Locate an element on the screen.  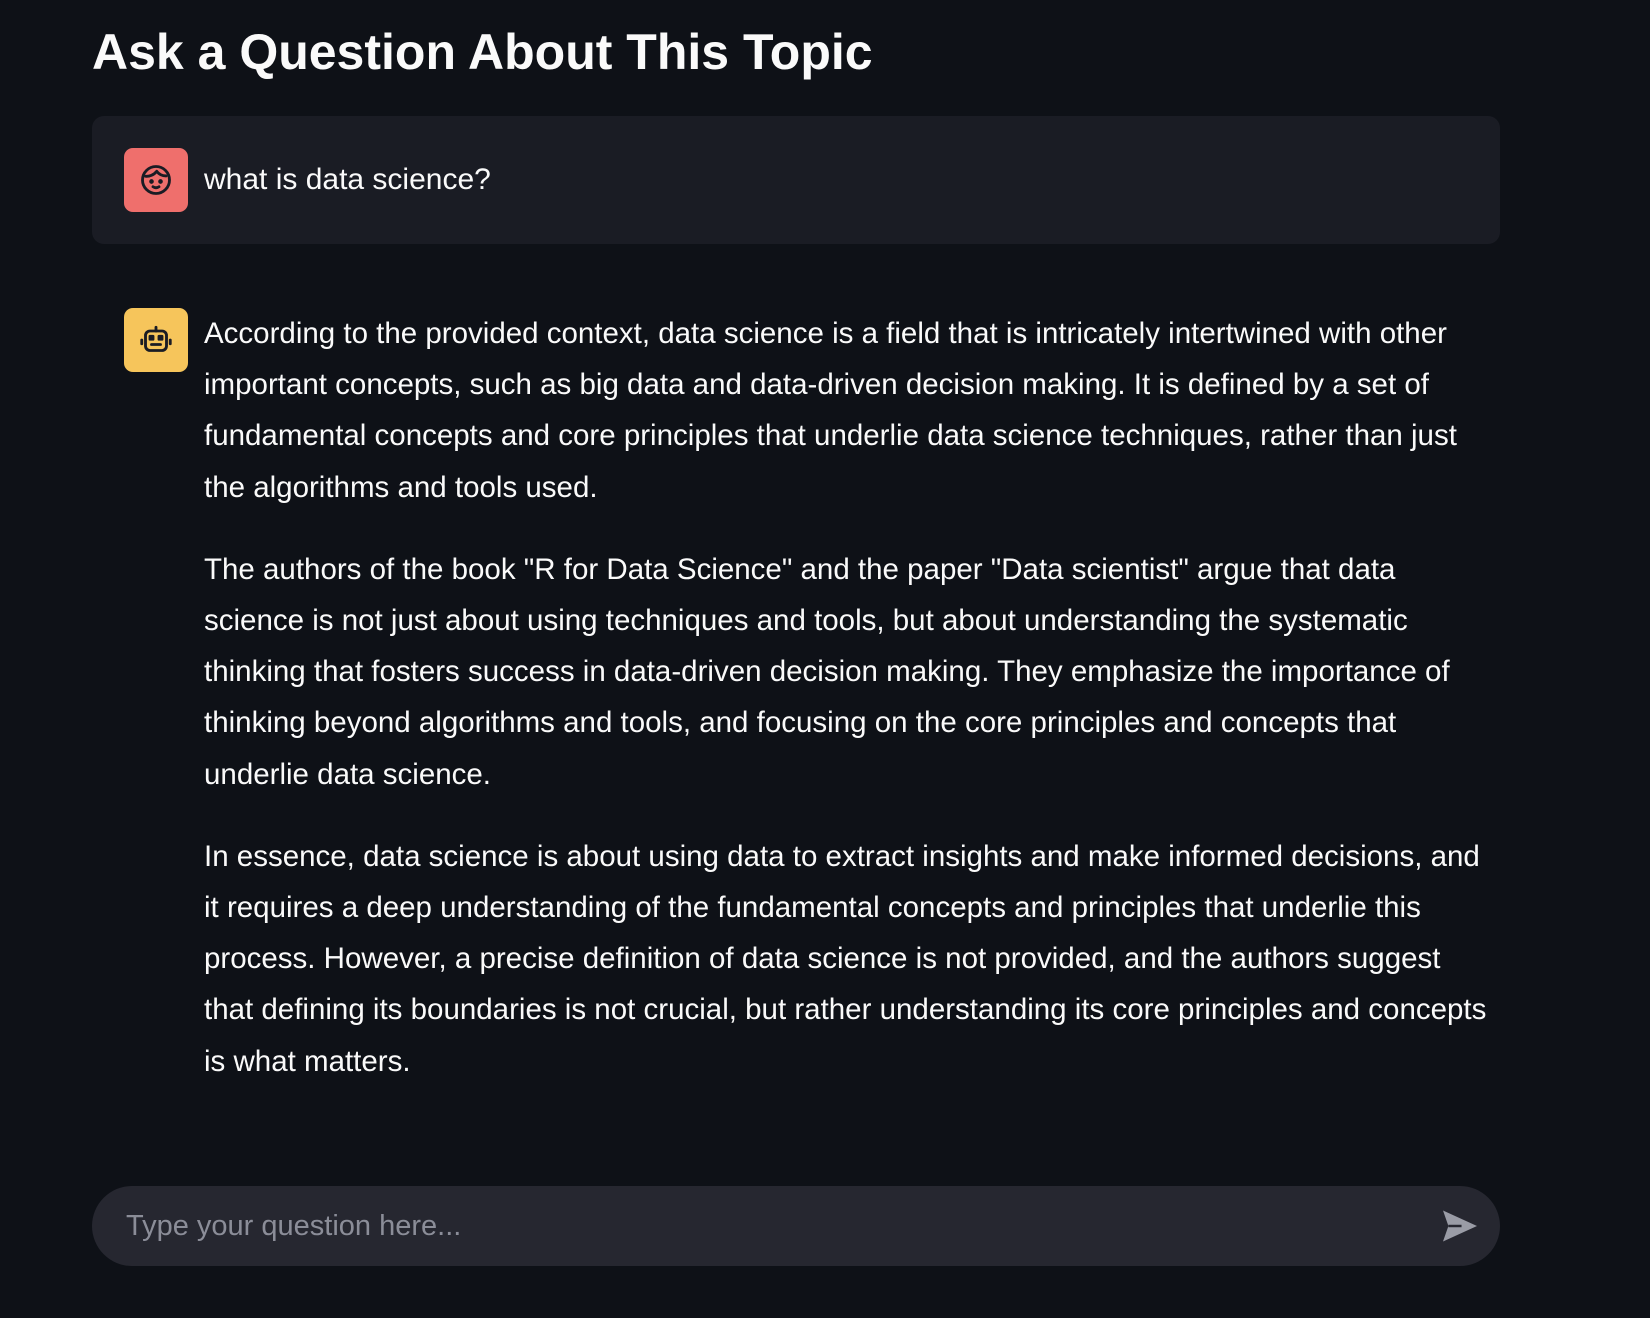
chat-input-bar is located at coordinates (796, 1226).